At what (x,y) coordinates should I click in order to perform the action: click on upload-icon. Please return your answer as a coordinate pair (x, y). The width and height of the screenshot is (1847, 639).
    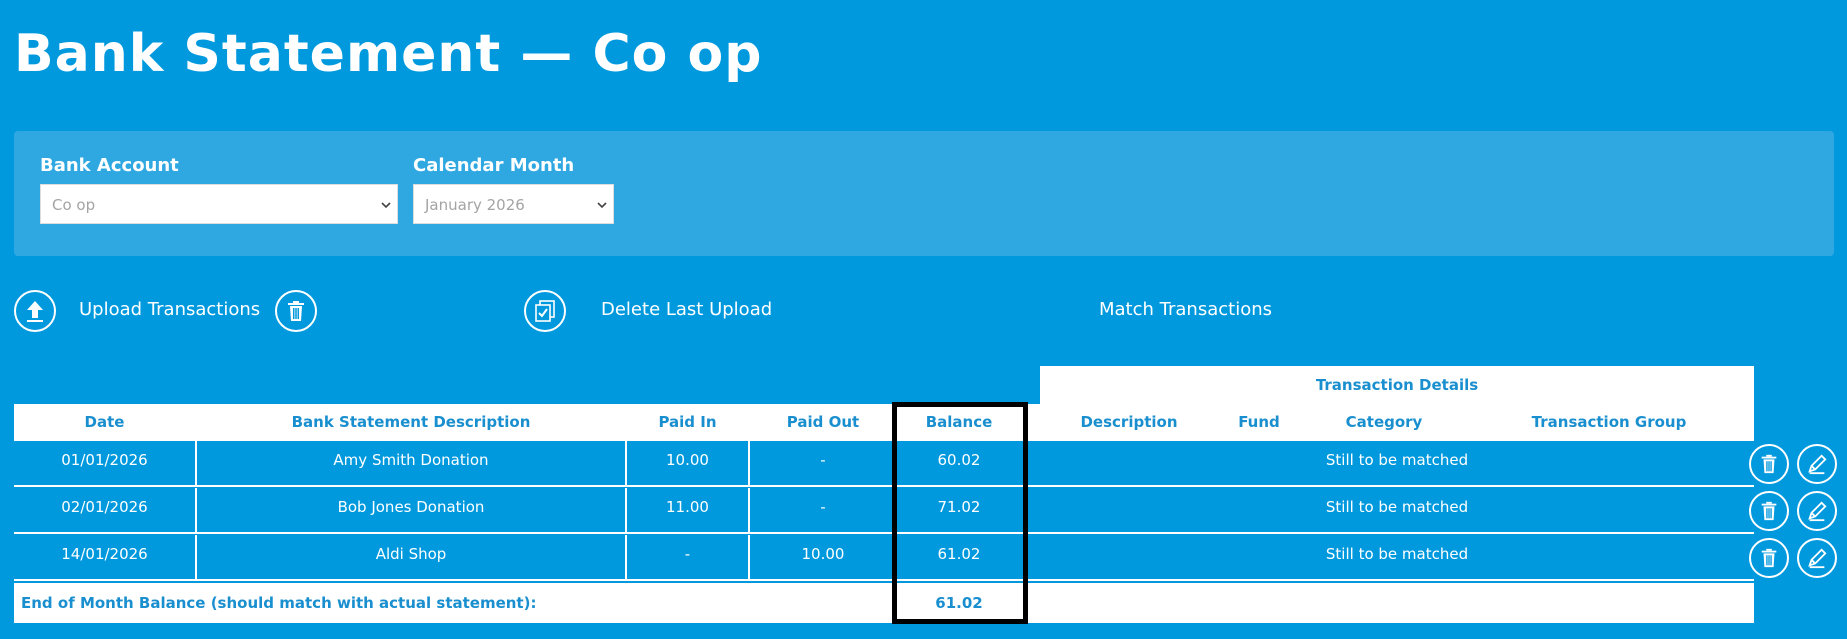
    Looking at the image, I should click on (35, 311).